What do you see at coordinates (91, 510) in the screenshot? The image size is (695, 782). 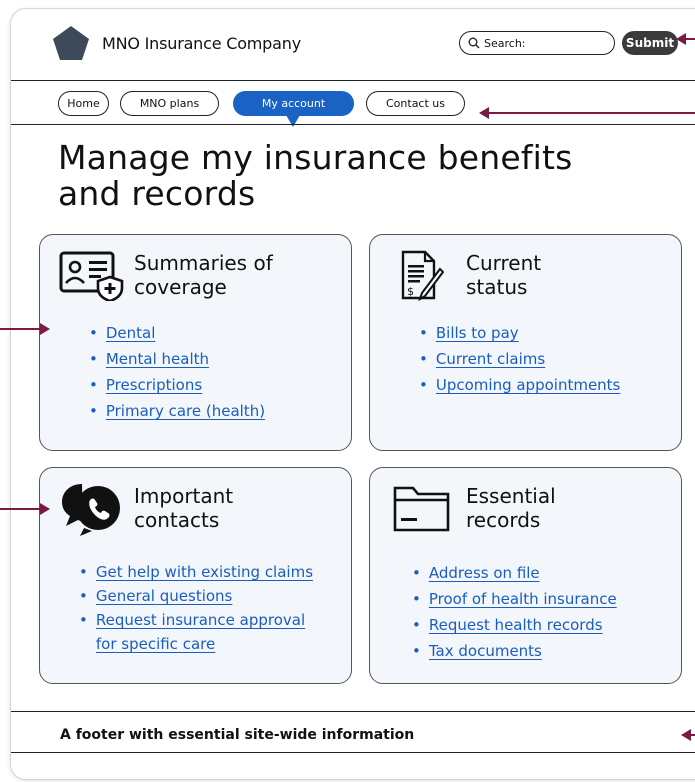 I see `chat-phone-icon` at bounding box center [91, 510].